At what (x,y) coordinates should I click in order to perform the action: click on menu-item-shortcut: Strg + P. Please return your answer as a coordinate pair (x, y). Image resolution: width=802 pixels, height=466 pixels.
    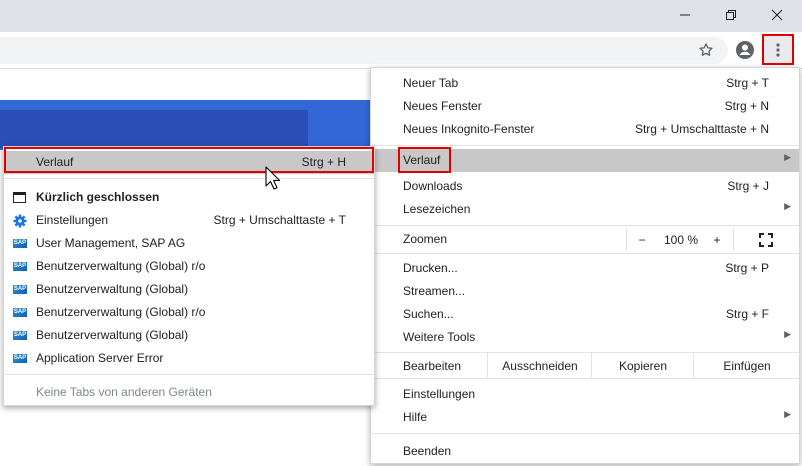
    Looking at the image, I should click on (747, 268).